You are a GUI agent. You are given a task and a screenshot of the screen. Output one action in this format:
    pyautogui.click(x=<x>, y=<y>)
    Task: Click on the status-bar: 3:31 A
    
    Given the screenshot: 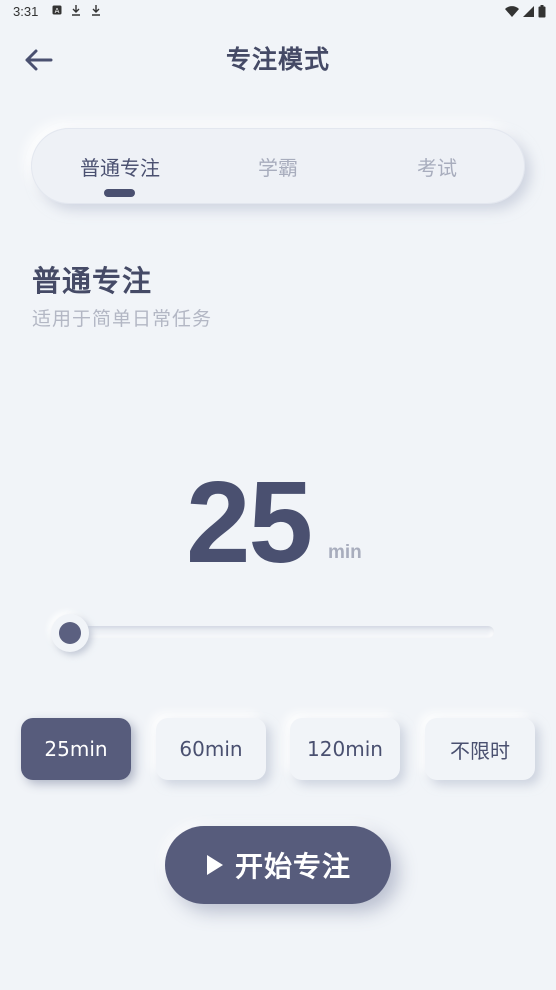 What is the action you would take?
    pyautogui.click(x=278, y=12)
    